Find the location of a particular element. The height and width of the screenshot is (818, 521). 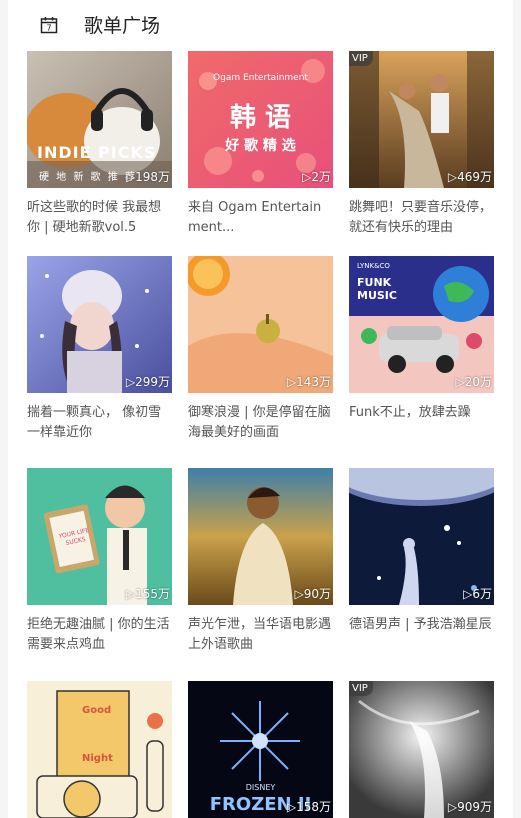

page-title: 歌单广场 is located at coordinates (122, 26).